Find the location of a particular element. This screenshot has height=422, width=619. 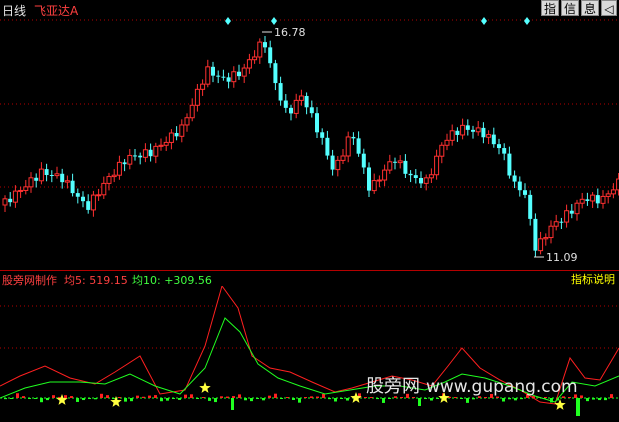

high-price-annotation: 16.78 is located at coordinates (284, 32).